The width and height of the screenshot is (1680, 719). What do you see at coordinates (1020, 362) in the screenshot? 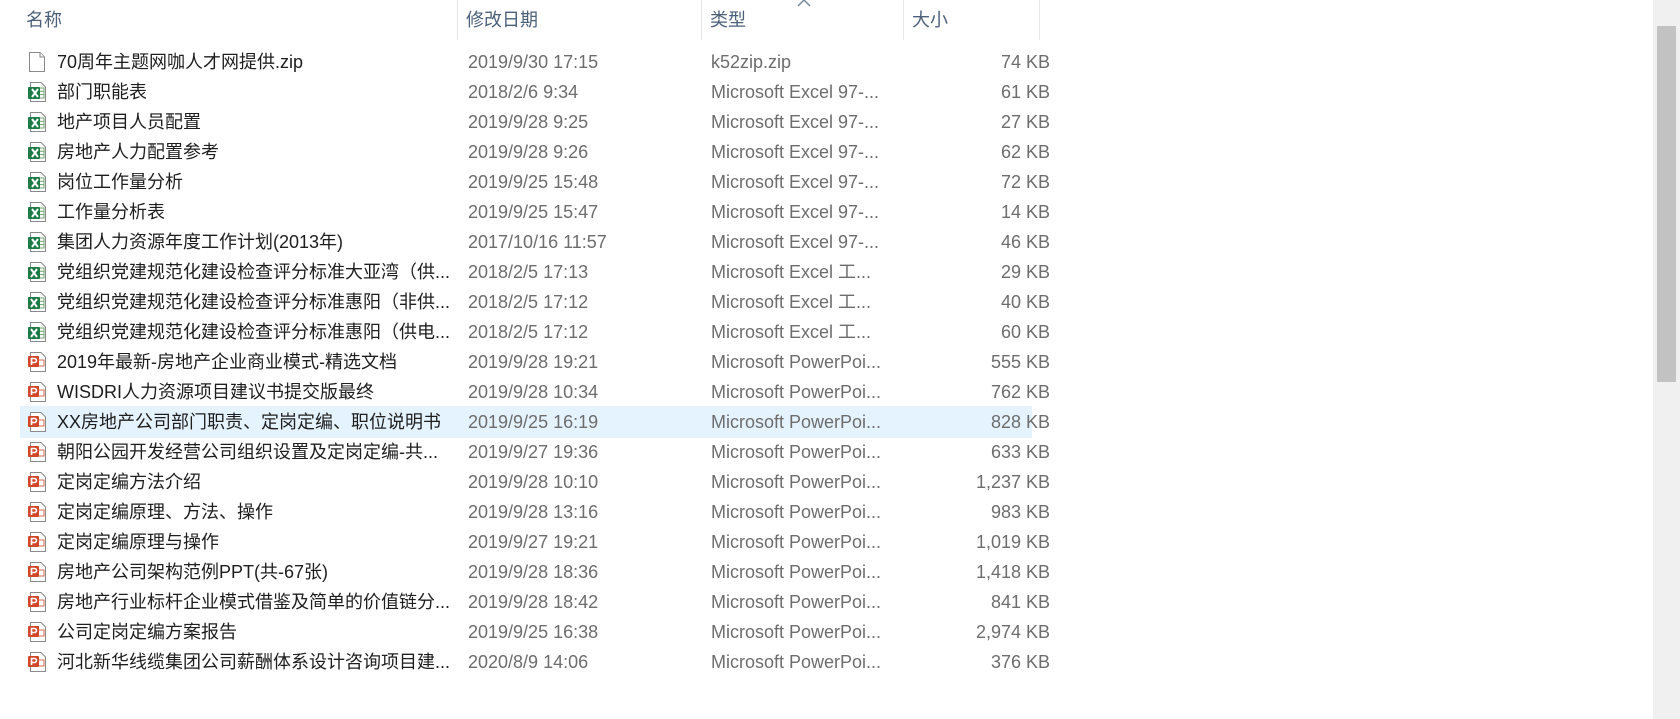
I see `file-size: 555 KB` at bounding box center [1020, 362].